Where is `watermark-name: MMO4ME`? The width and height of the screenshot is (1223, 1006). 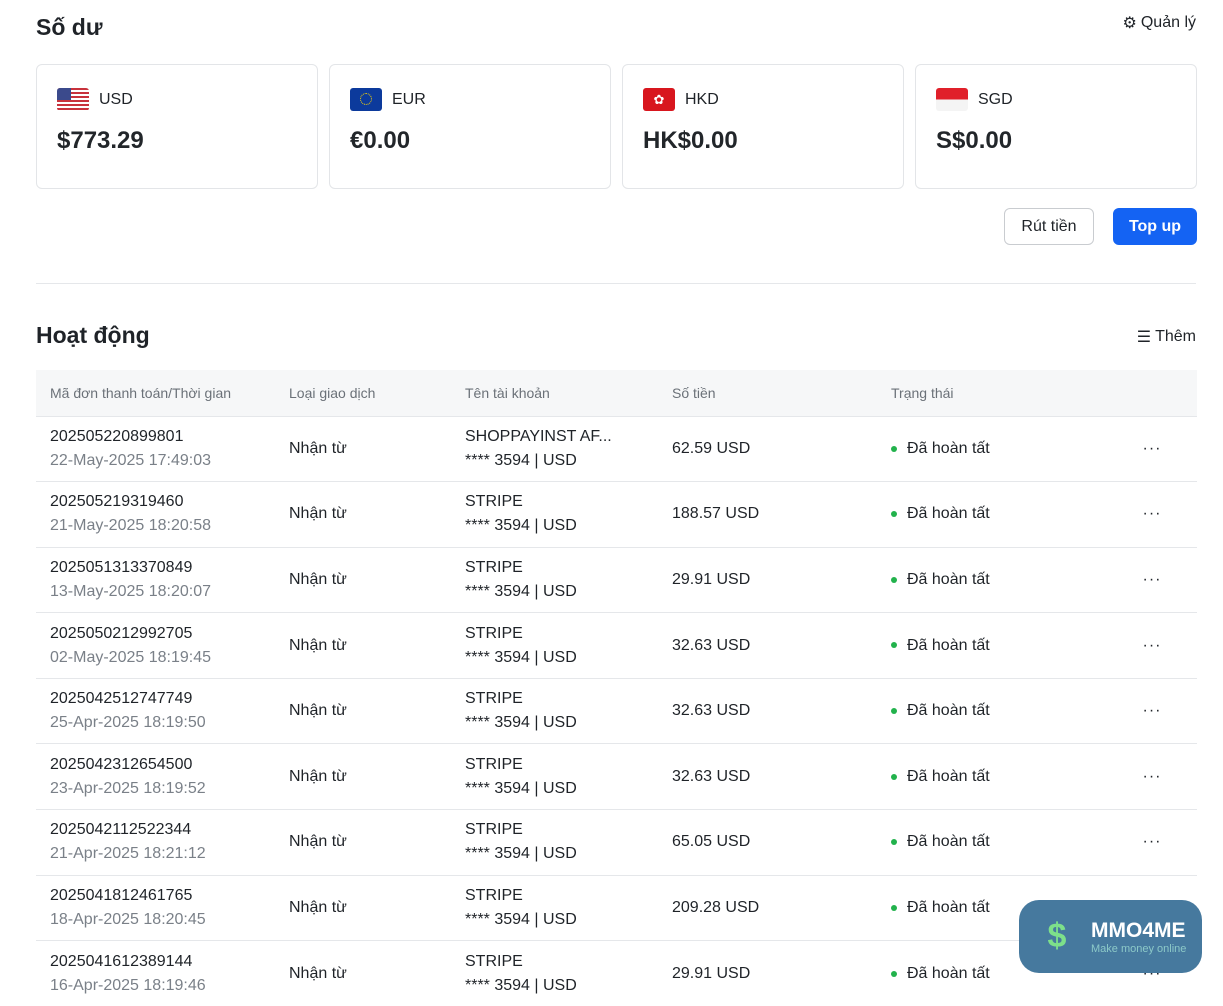 watermark-name: MMO4ME is located at coordinates (1138, 930).